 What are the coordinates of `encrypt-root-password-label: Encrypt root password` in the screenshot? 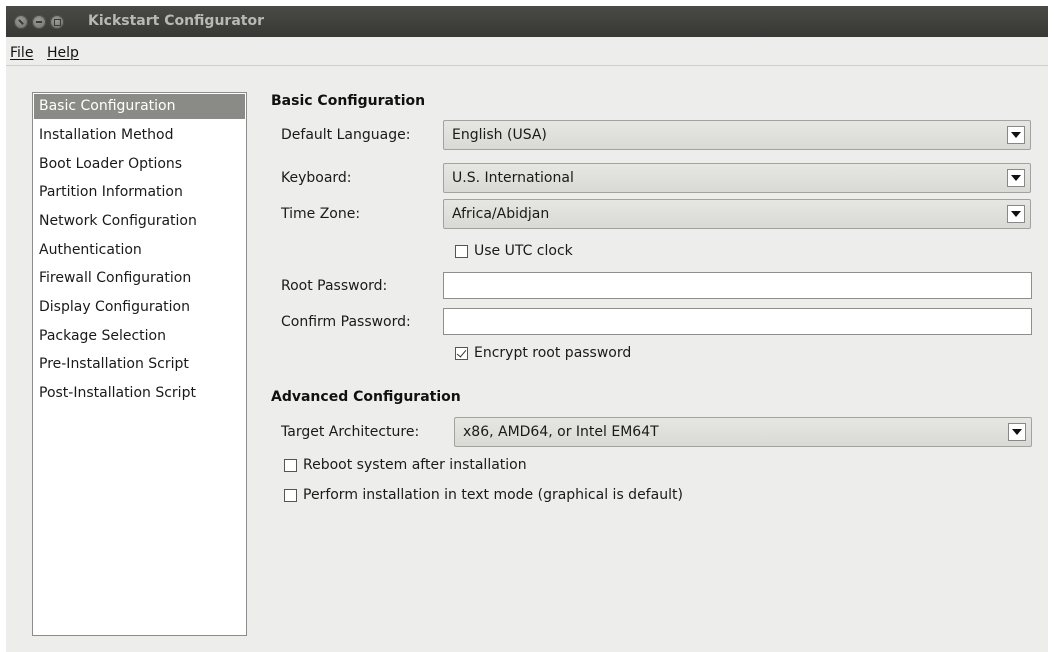 It's located at (553, 353).